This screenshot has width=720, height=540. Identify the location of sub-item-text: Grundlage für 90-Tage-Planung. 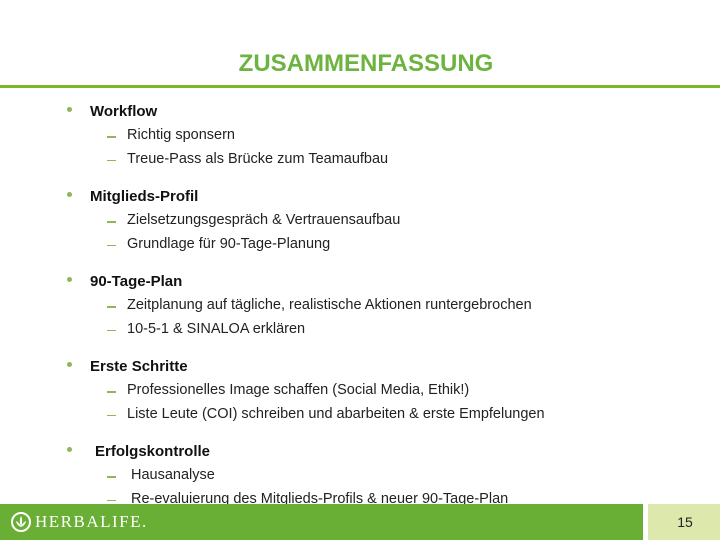
(229, 243).